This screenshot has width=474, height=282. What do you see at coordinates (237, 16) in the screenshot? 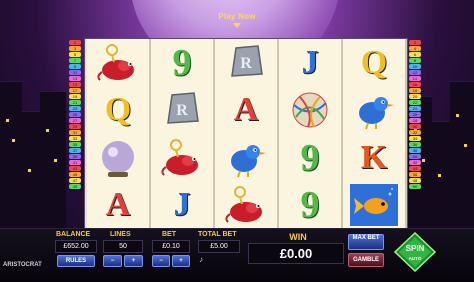
I see `play-now-label: Play Now` at bounding box center [237, 16].